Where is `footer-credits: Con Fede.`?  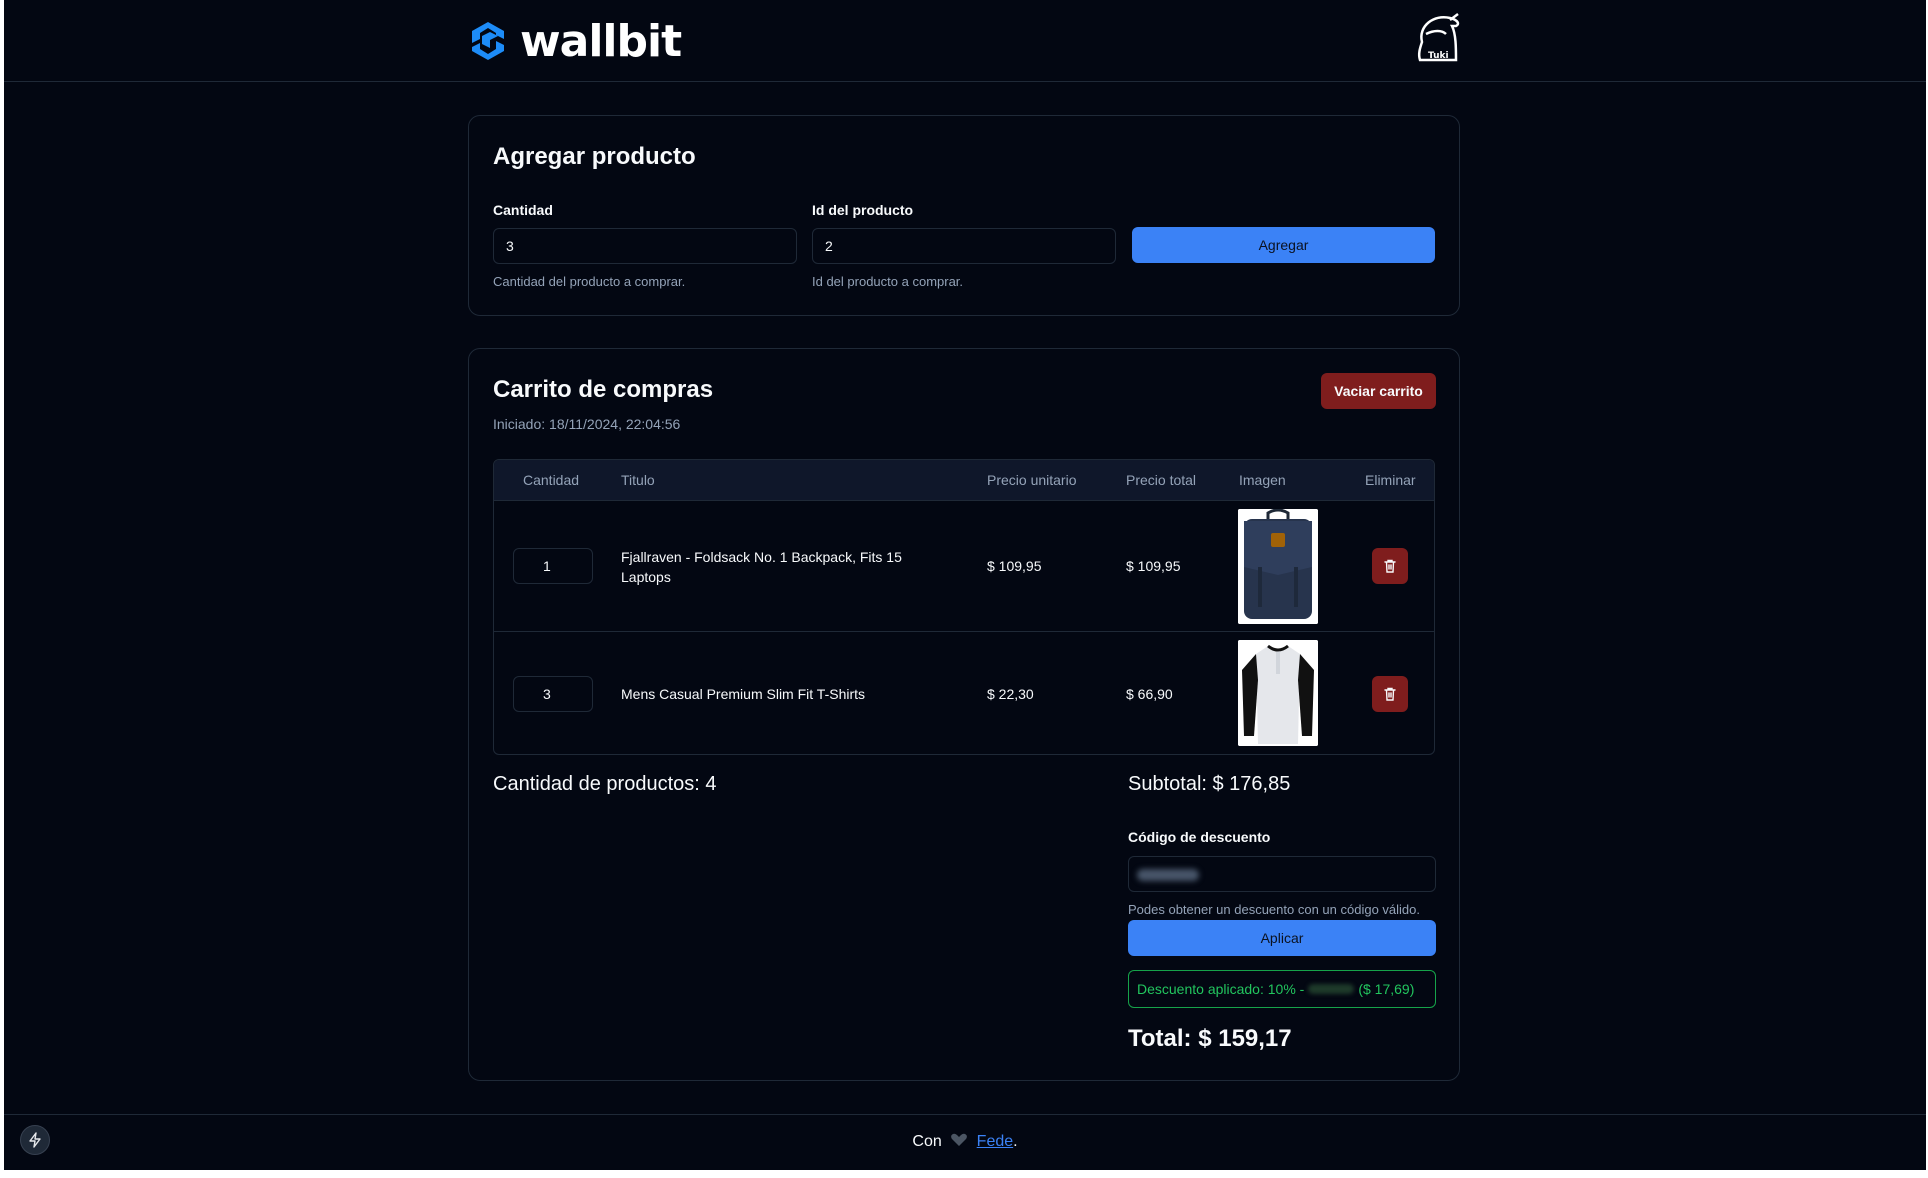
footer-credits: Con Fede. is located at coordinates (965, 1142).